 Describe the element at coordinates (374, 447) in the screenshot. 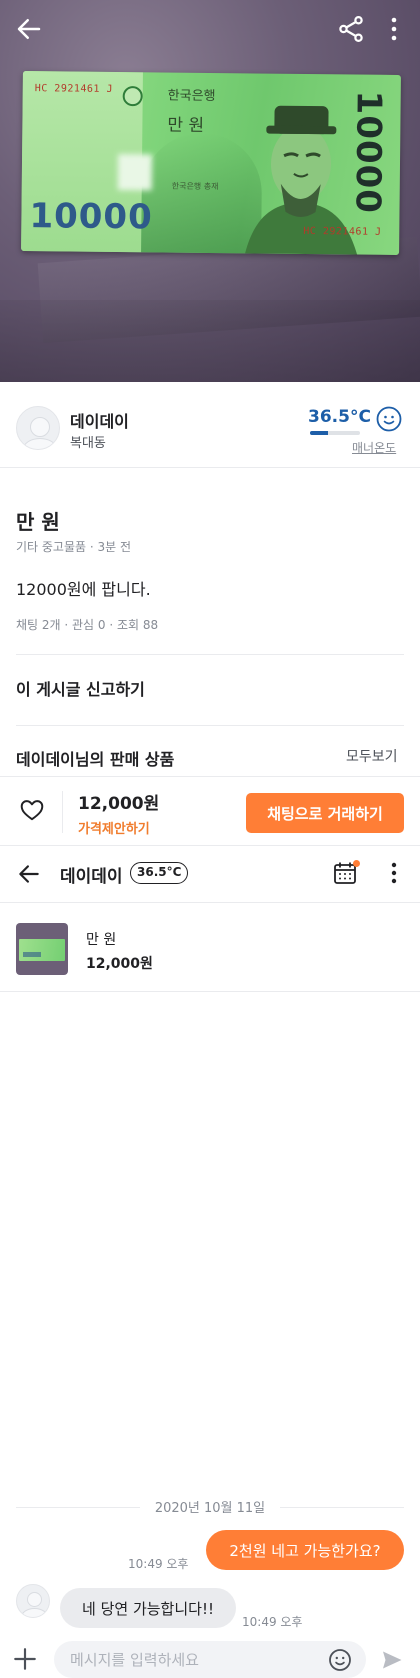

I see `manner-temperature-link: 매너온도` at that location.